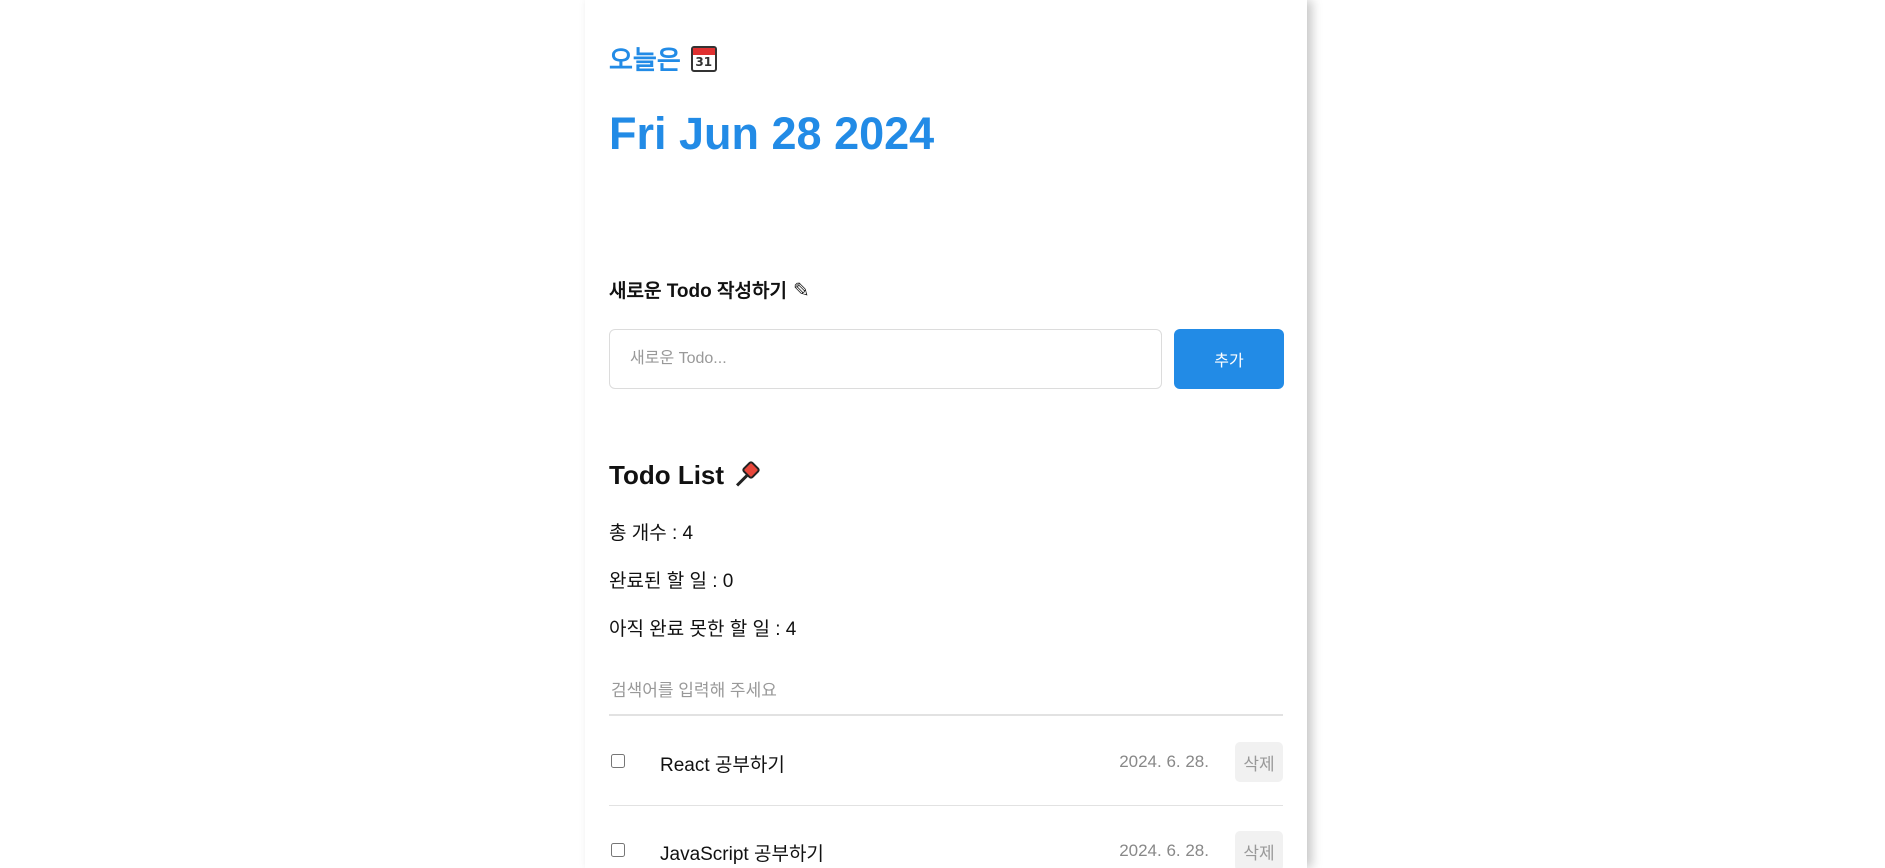  What do you see at coordinates (671, 581) in the screenshot?
I see `done-count: 완료된 할 일 : 0` at bounding box center [671, 581].